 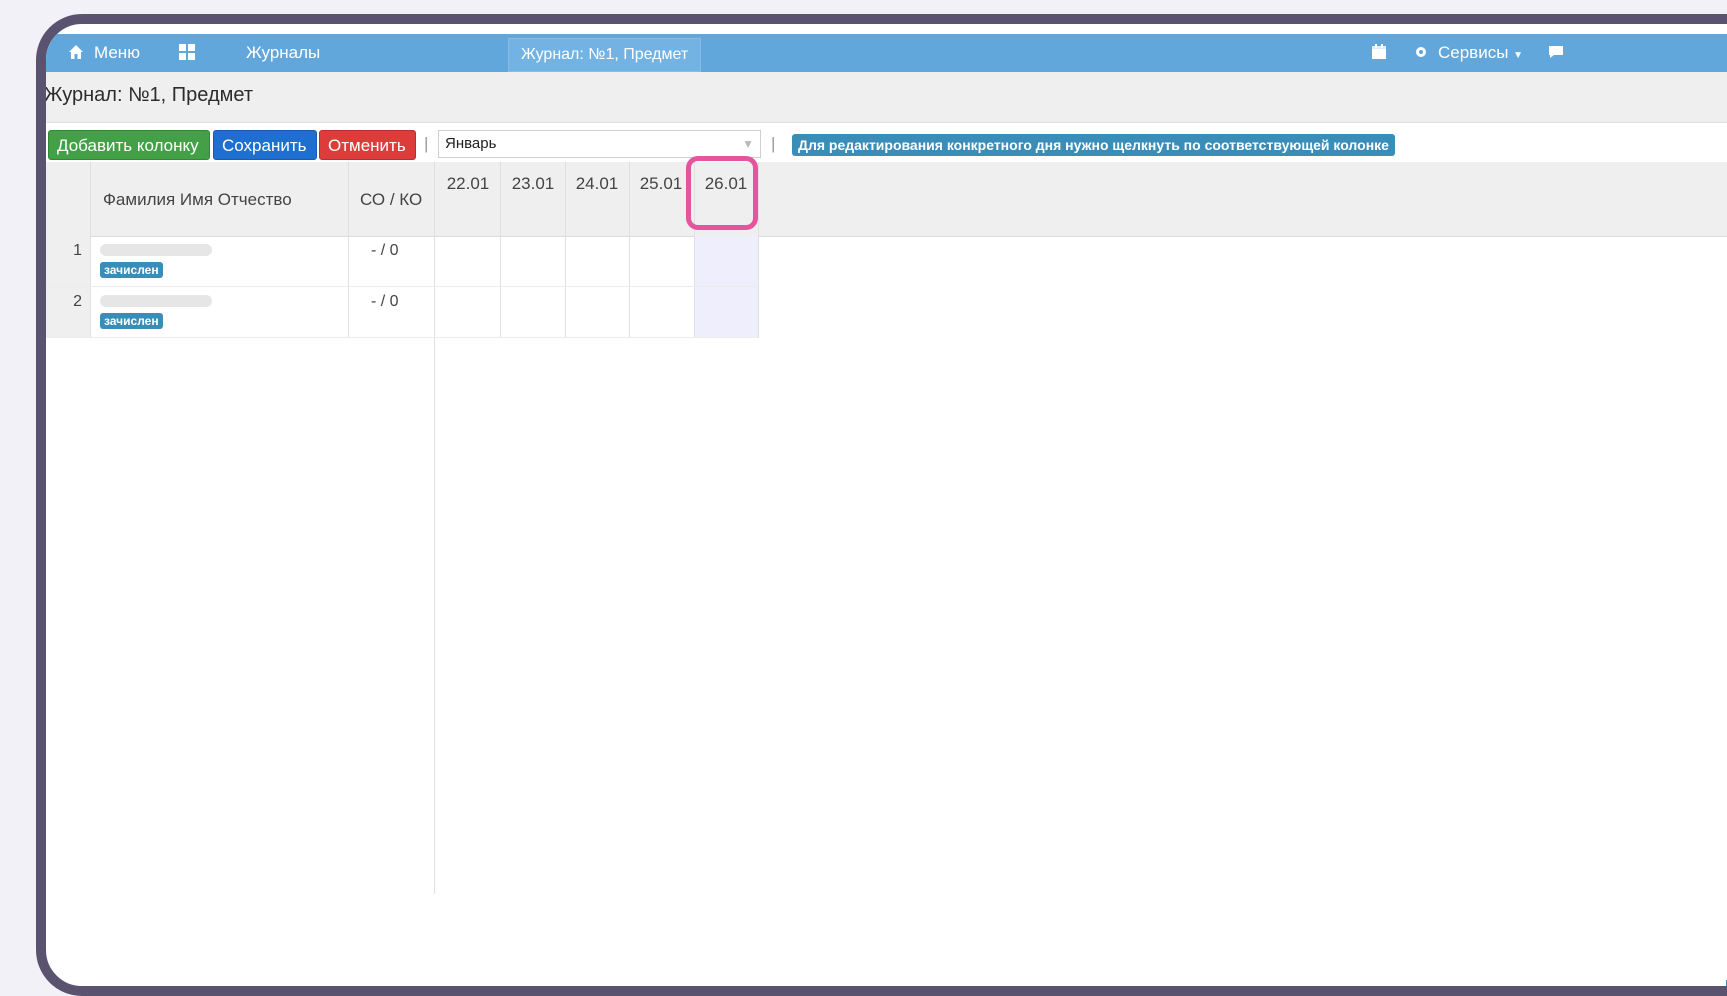 I want to click on month-select-value: Январь, so click(x=471, y=143).